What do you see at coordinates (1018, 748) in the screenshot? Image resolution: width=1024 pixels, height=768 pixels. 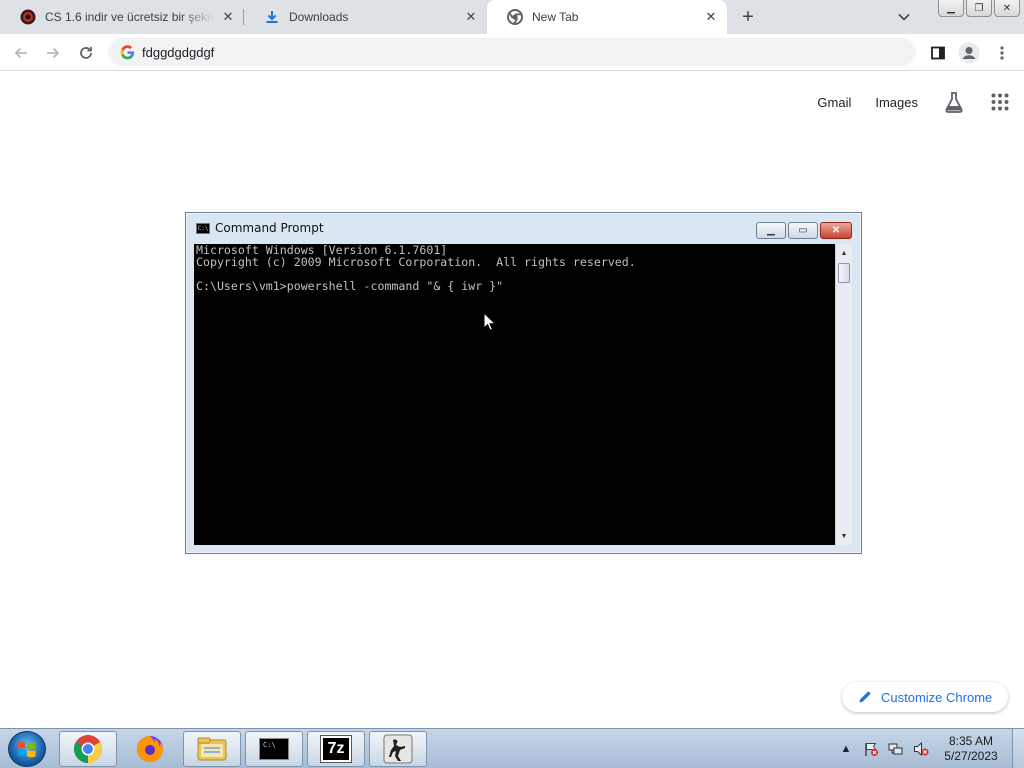 I see `show-desktop-button` at bounding box center [1018, 748].